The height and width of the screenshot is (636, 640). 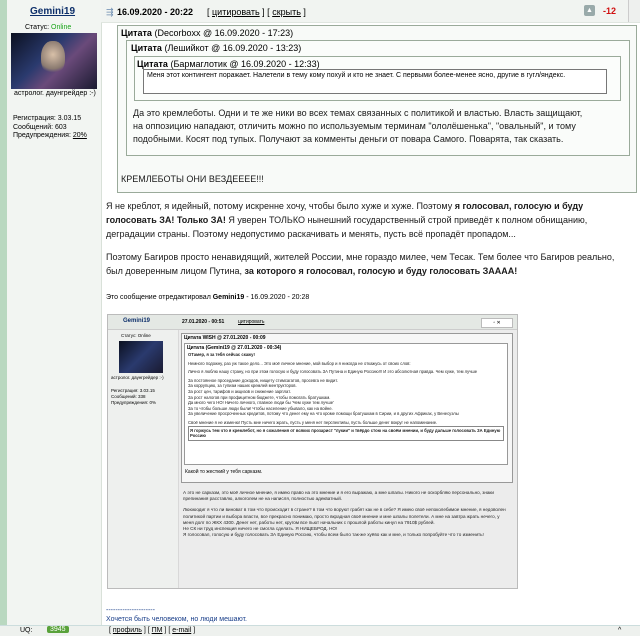 I want to click on quote2-header: Цитата (Лешийкот @ 16.09.2020 - 13:23), so click(x=216, y=48).